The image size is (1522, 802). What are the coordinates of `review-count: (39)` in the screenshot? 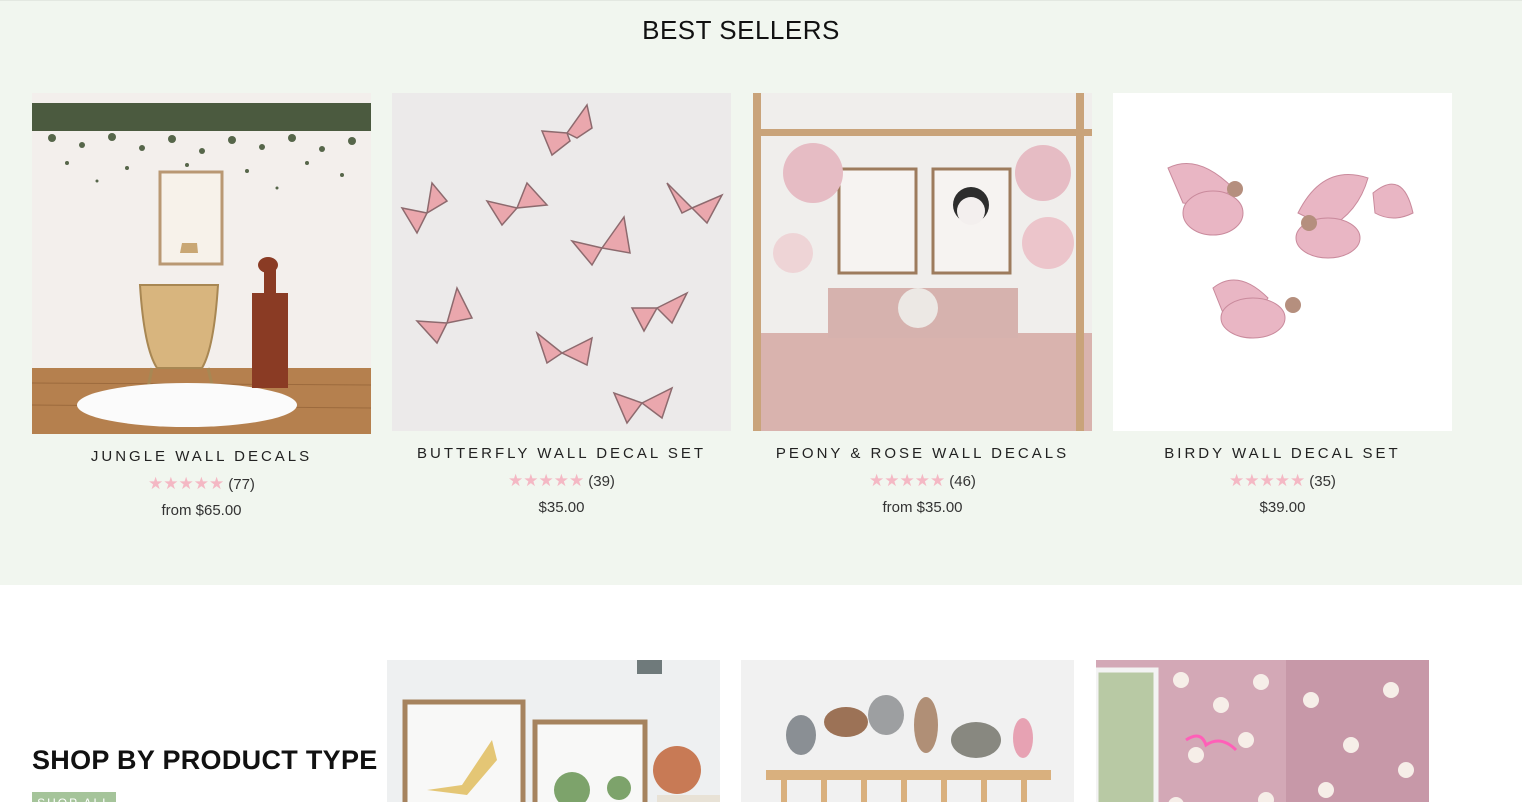 It's located at (601, 481).